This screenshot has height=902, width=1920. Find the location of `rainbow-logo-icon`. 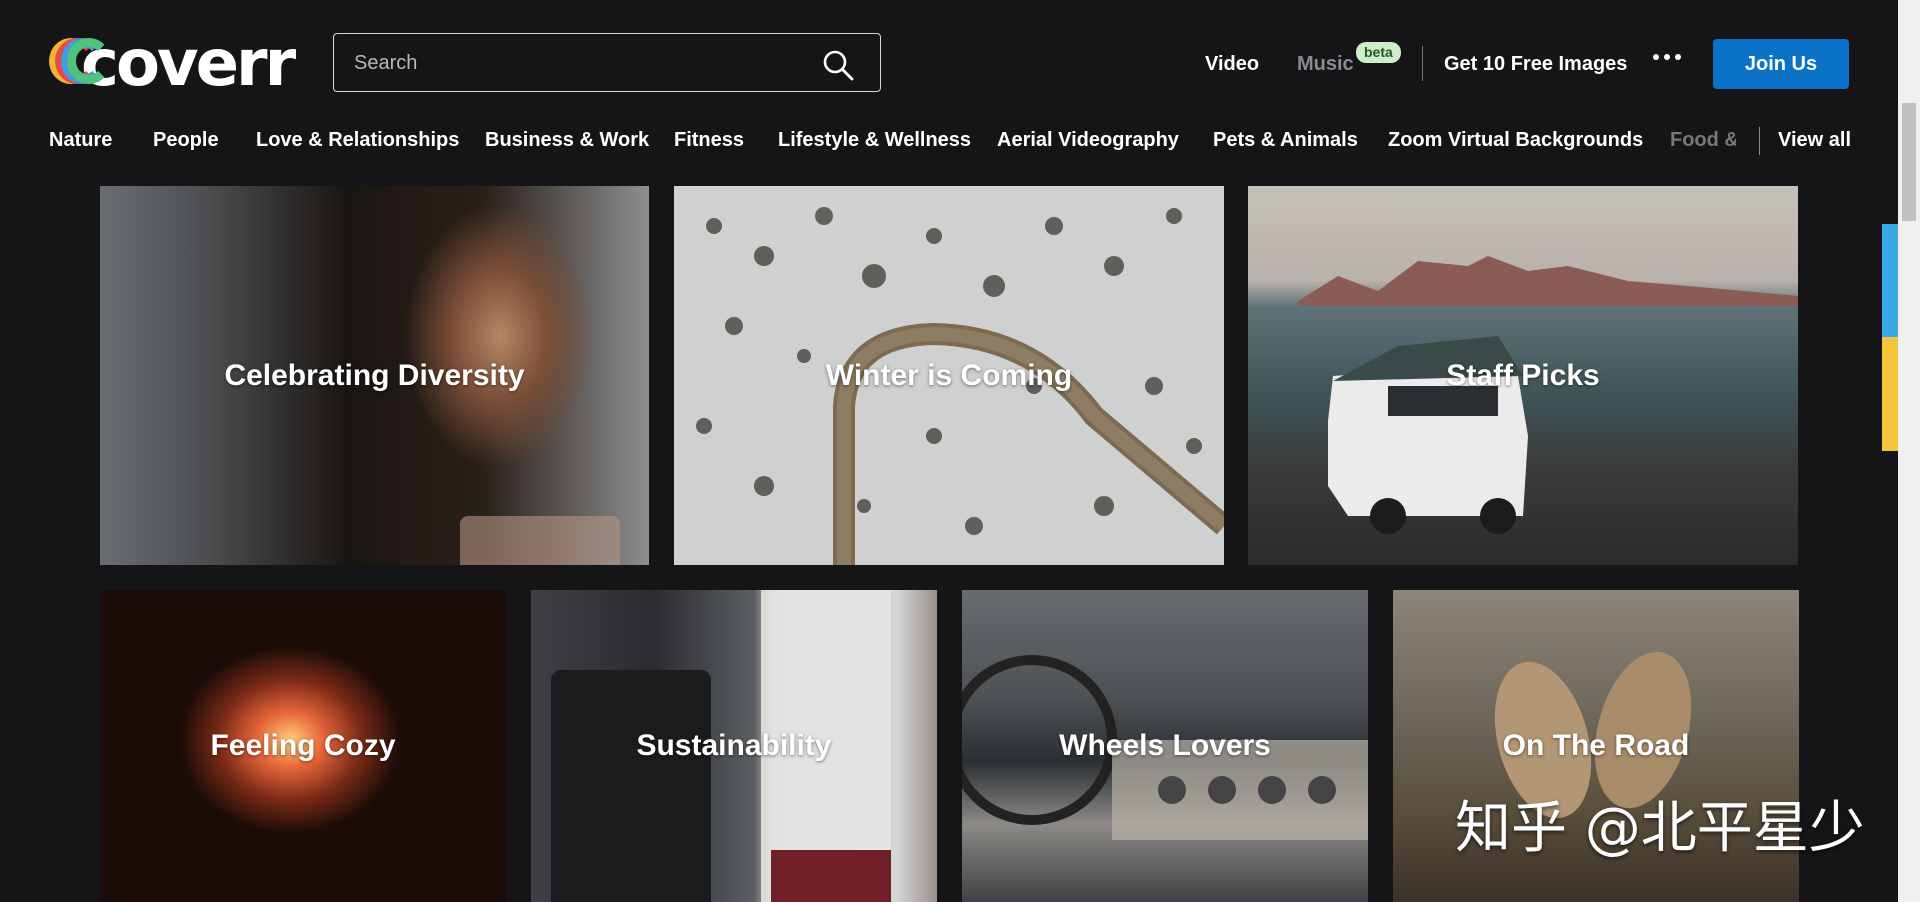

rainbow-logo-icon is located at coordinates (80, 64).